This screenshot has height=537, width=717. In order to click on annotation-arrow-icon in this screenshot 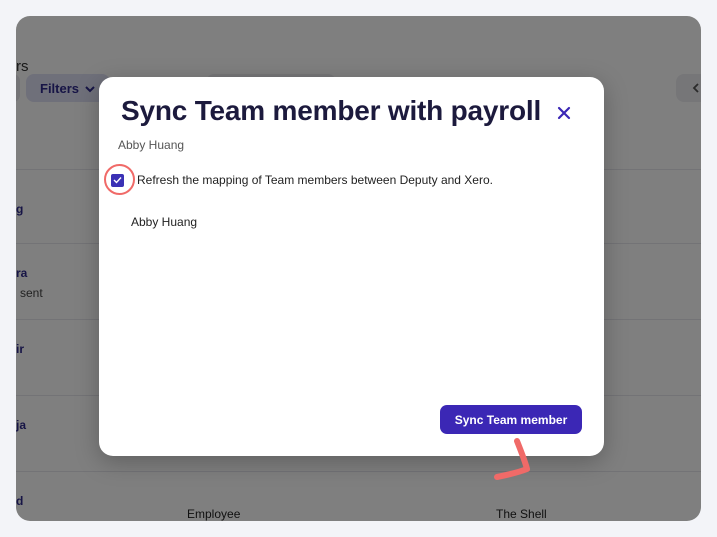, I will do `click(512, 459)`.